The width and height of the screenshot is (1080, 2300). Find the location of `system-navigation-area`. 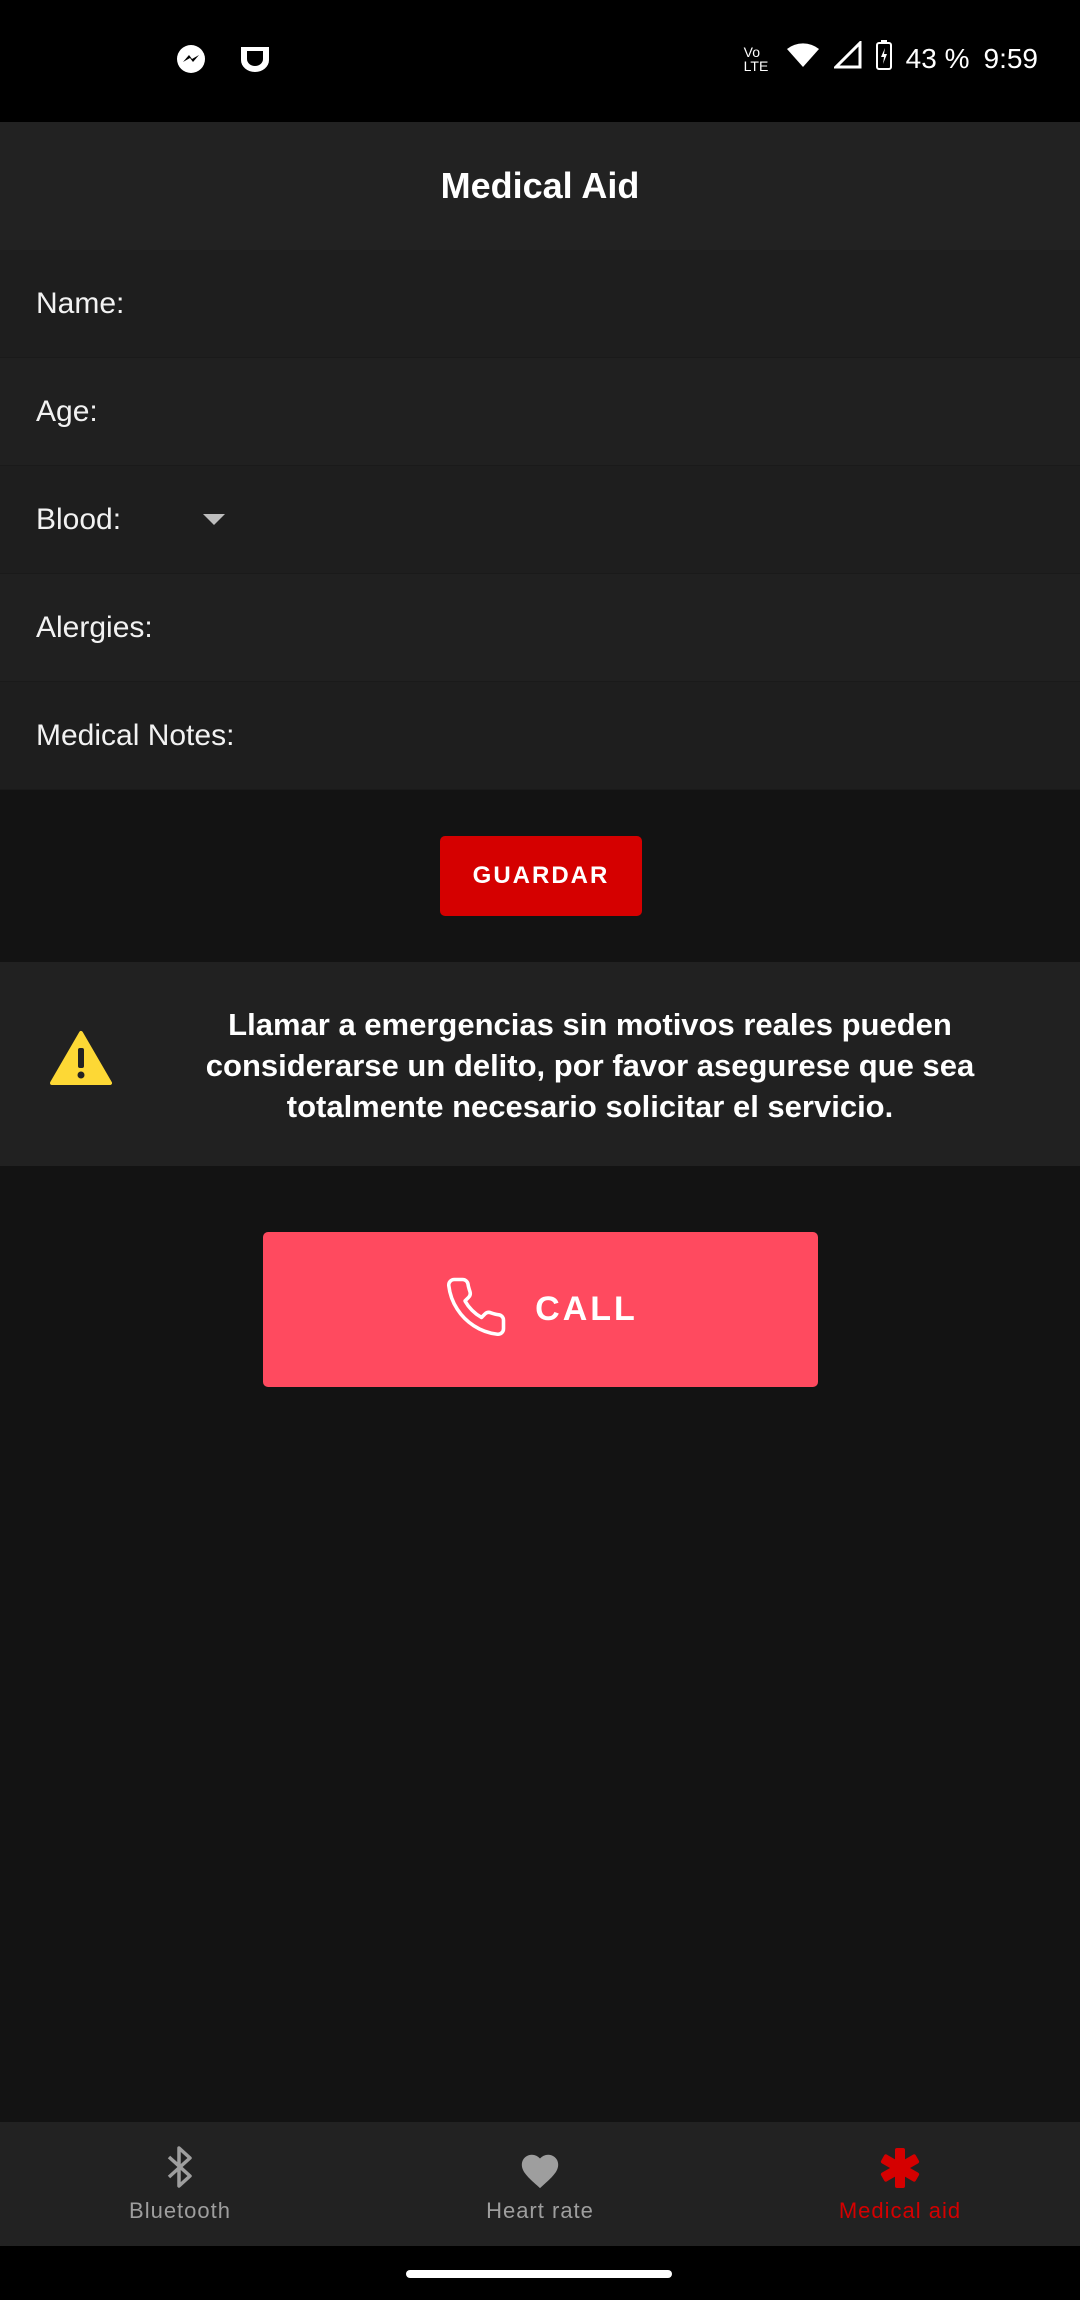

system-navigation-area is located at coordinates (540, 2273).